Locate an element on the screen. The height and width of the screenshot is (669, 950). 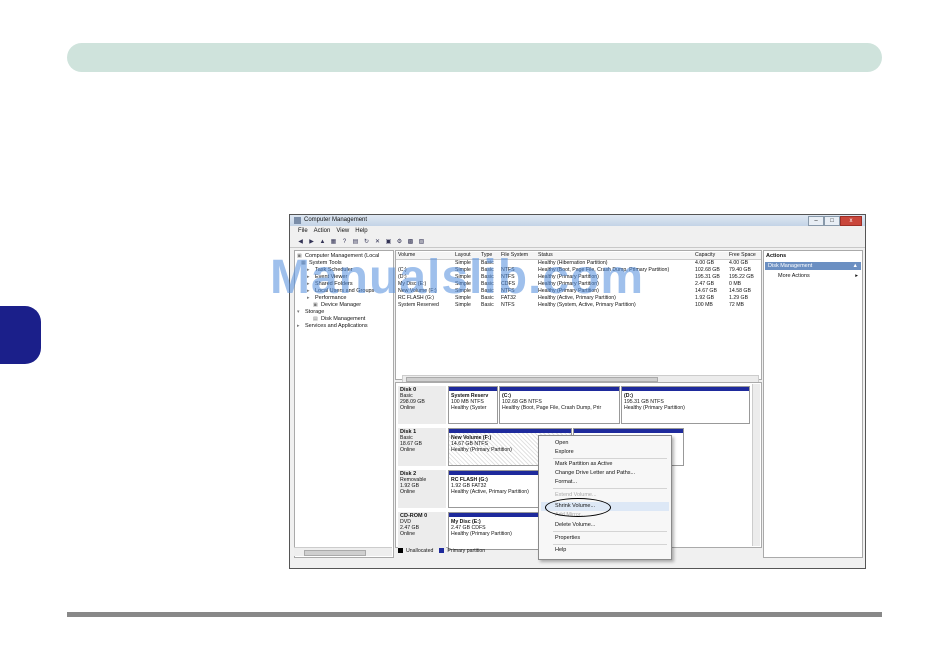
tree-horizontal-scrollbar is located at coordinates (343, 551).